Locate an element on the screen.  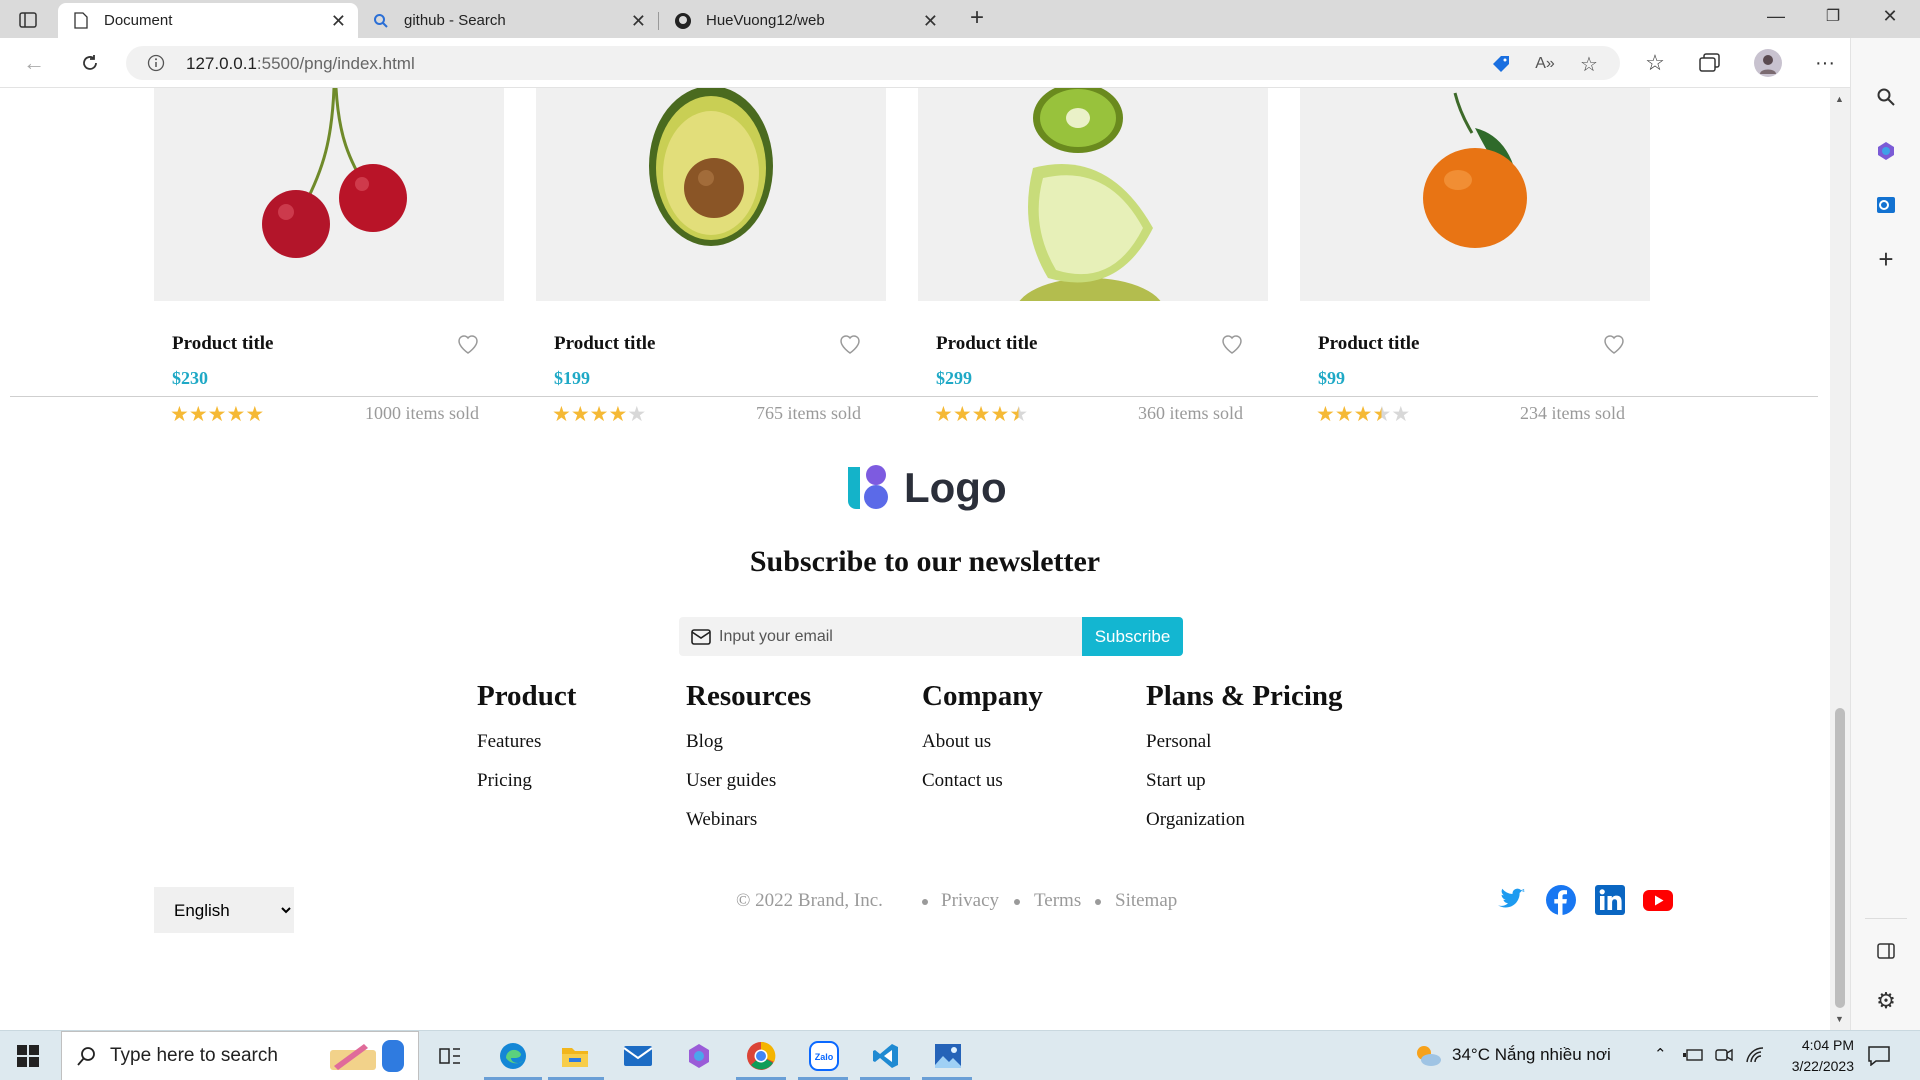
photos-icon is located at coordinates (948, 1056).